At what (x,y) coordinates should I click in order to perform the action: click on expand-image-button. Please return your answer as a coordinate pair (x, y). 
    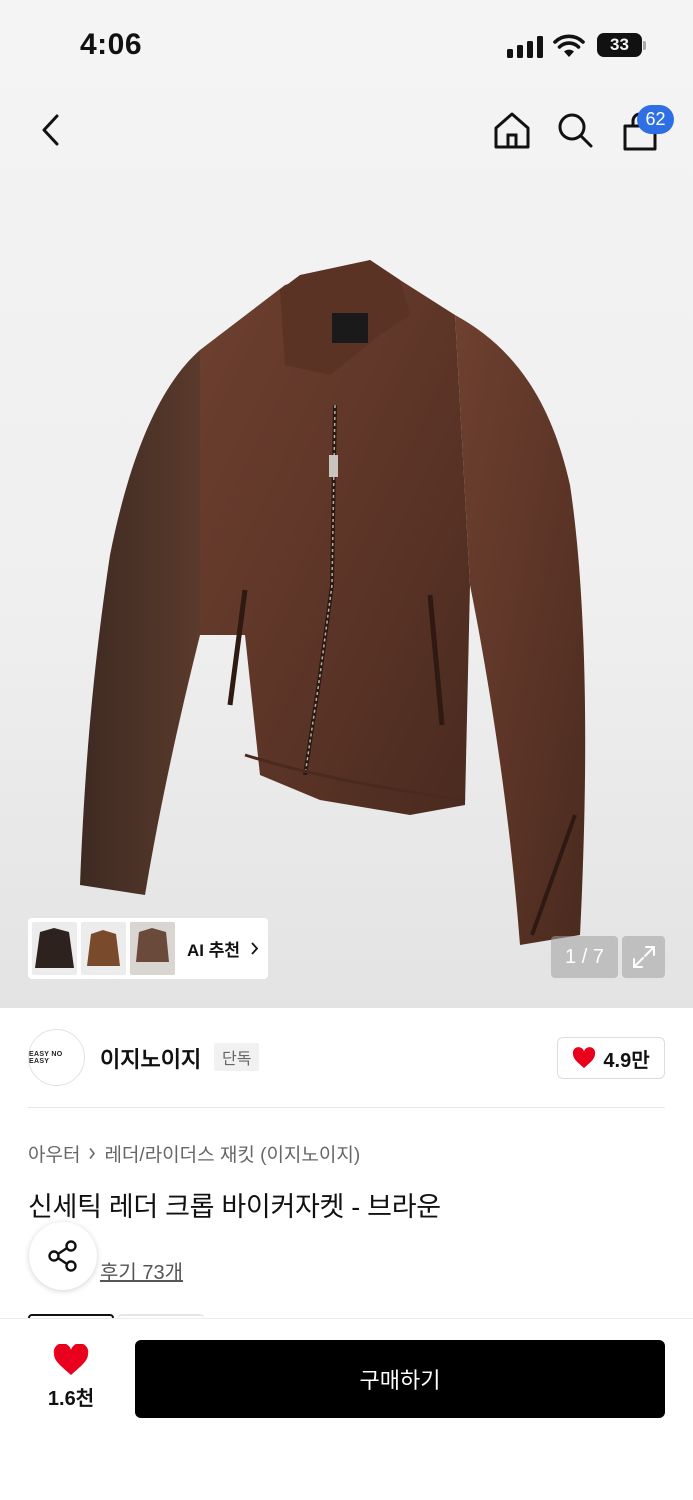
    Looking at the image, I should click on (643, 957).